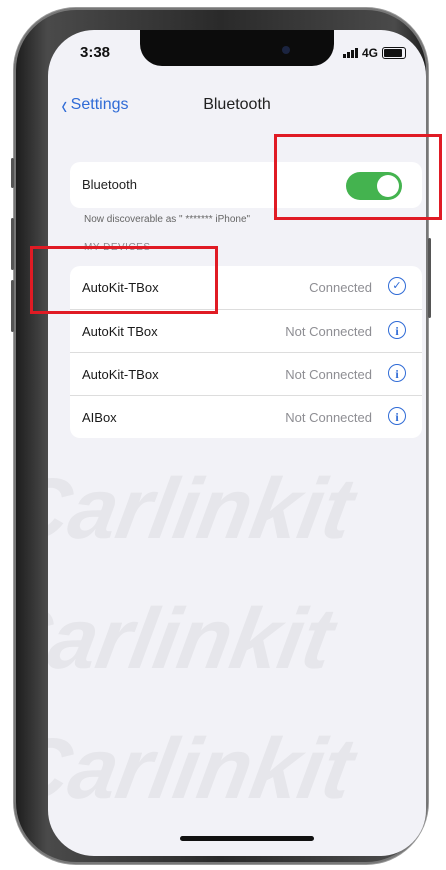 The width and height of the screenshot is (446, 870). Describe the element at coordinates (369, 53) in the screenshot. I see `network-type: 4G` at that location.